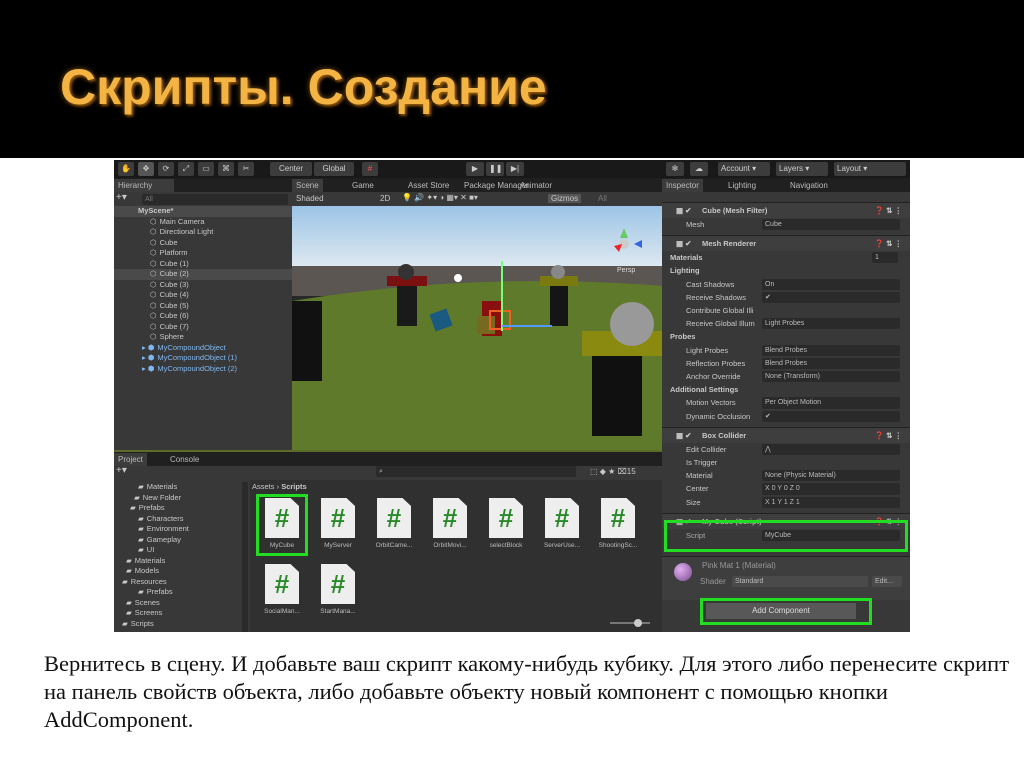 Image resolution: width=1024 pixels, height=767 pixels. Describe the element at coordinates (203, 211) in the screenshot. I see `scene-root: MyScene*` at that location.